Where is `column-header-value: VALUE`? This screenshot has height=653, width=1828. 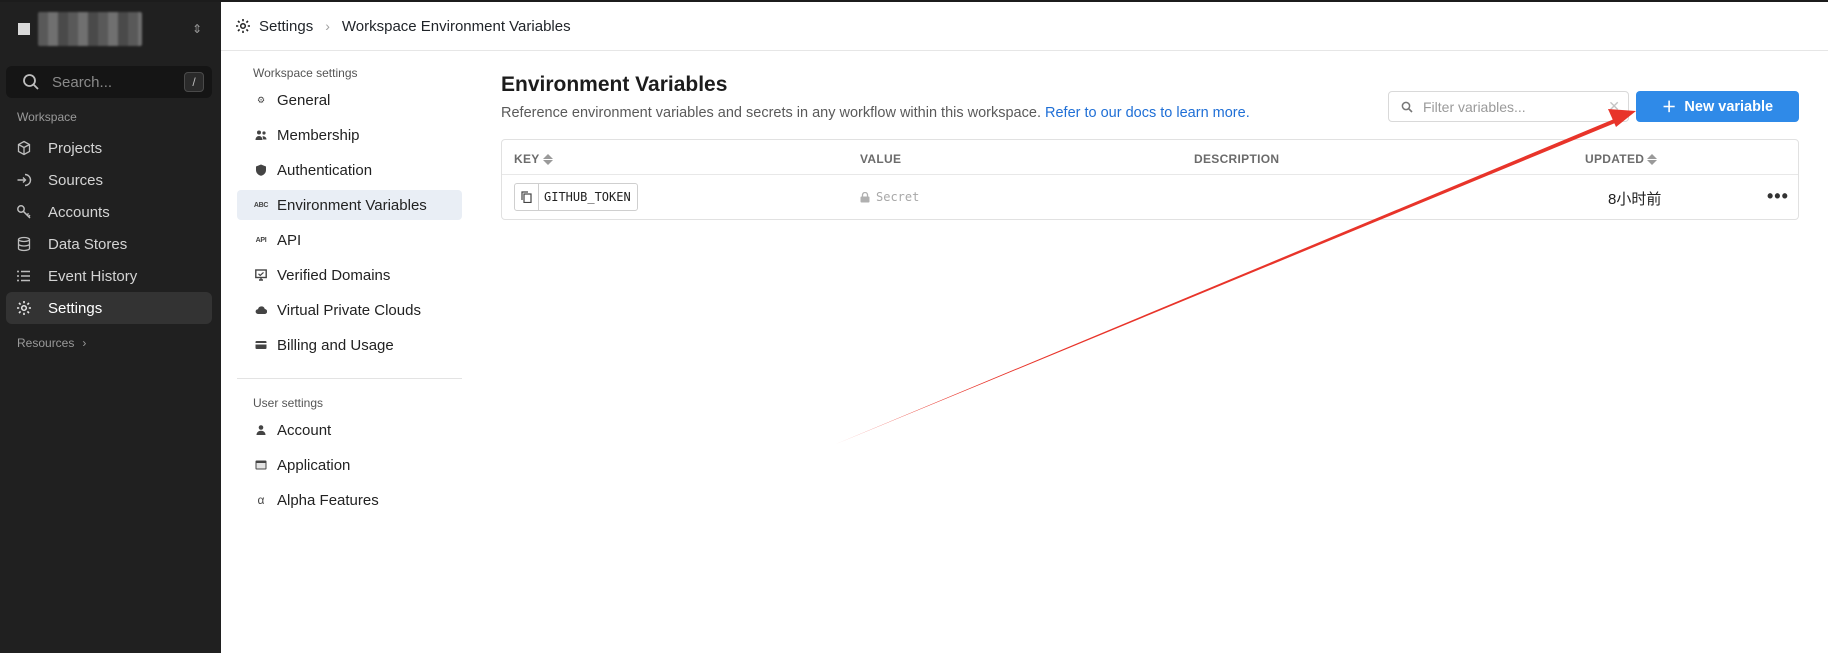
column-header-value: VALUE is located at coordinates (880, 159).